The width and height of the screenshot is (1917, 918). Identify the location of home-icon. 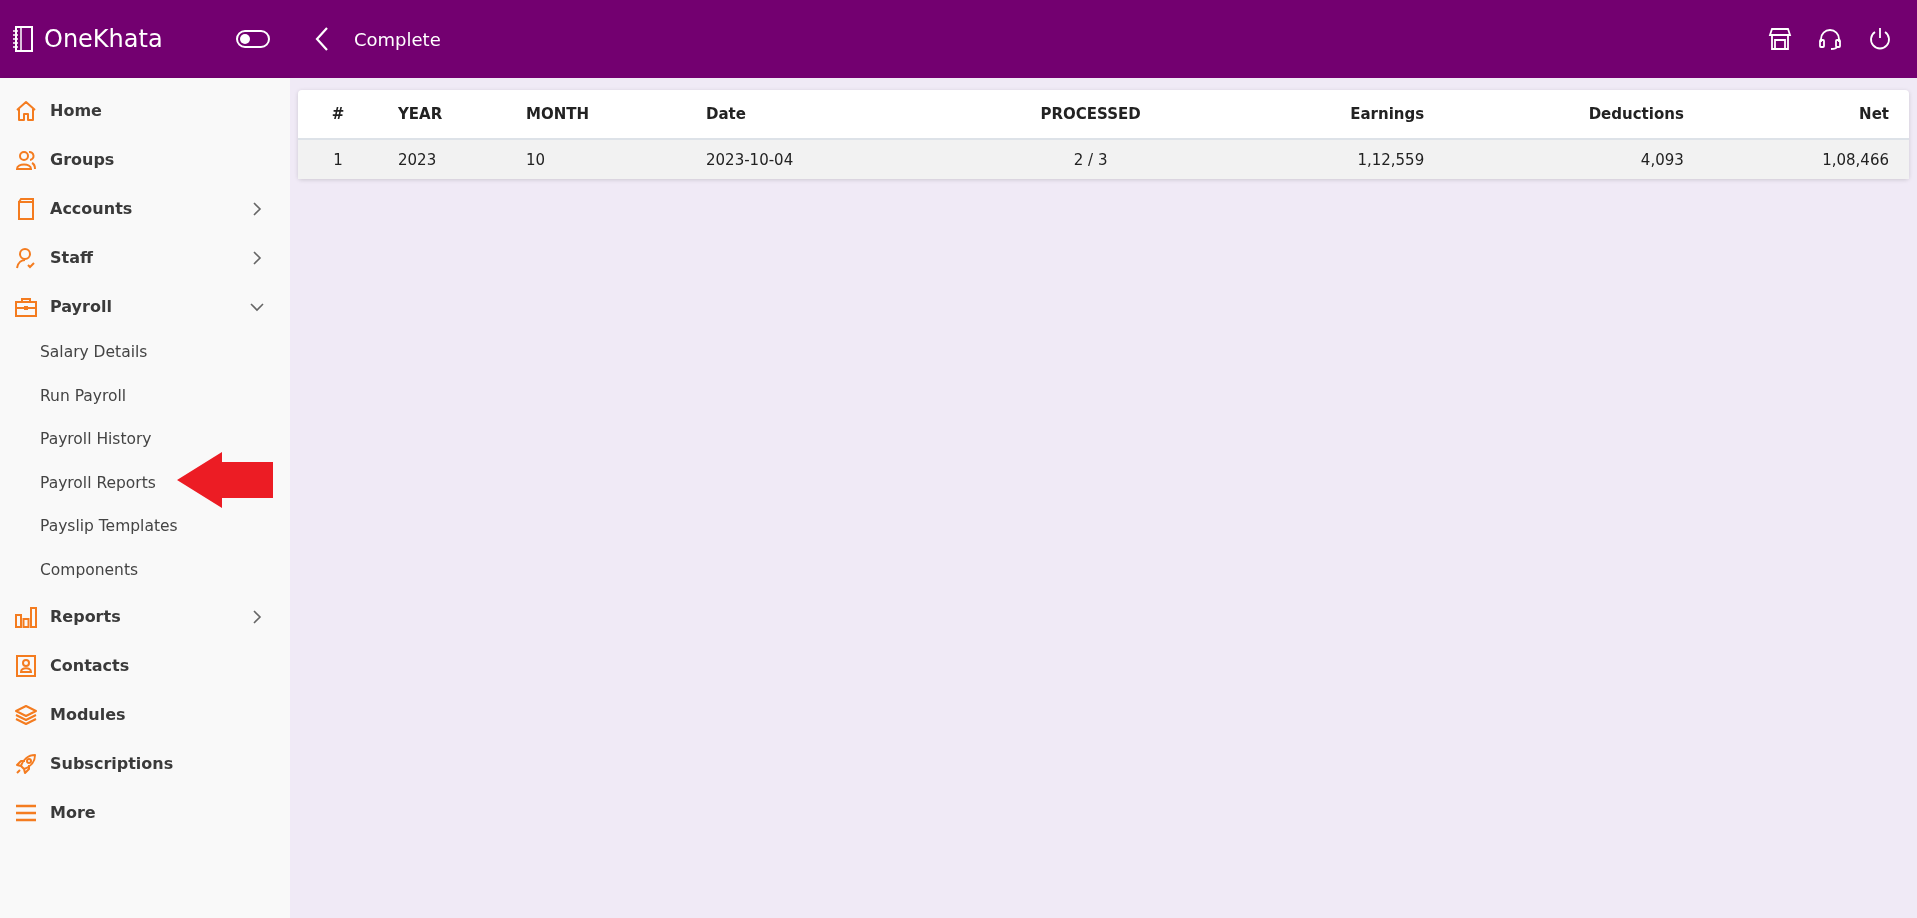
(26, 110).